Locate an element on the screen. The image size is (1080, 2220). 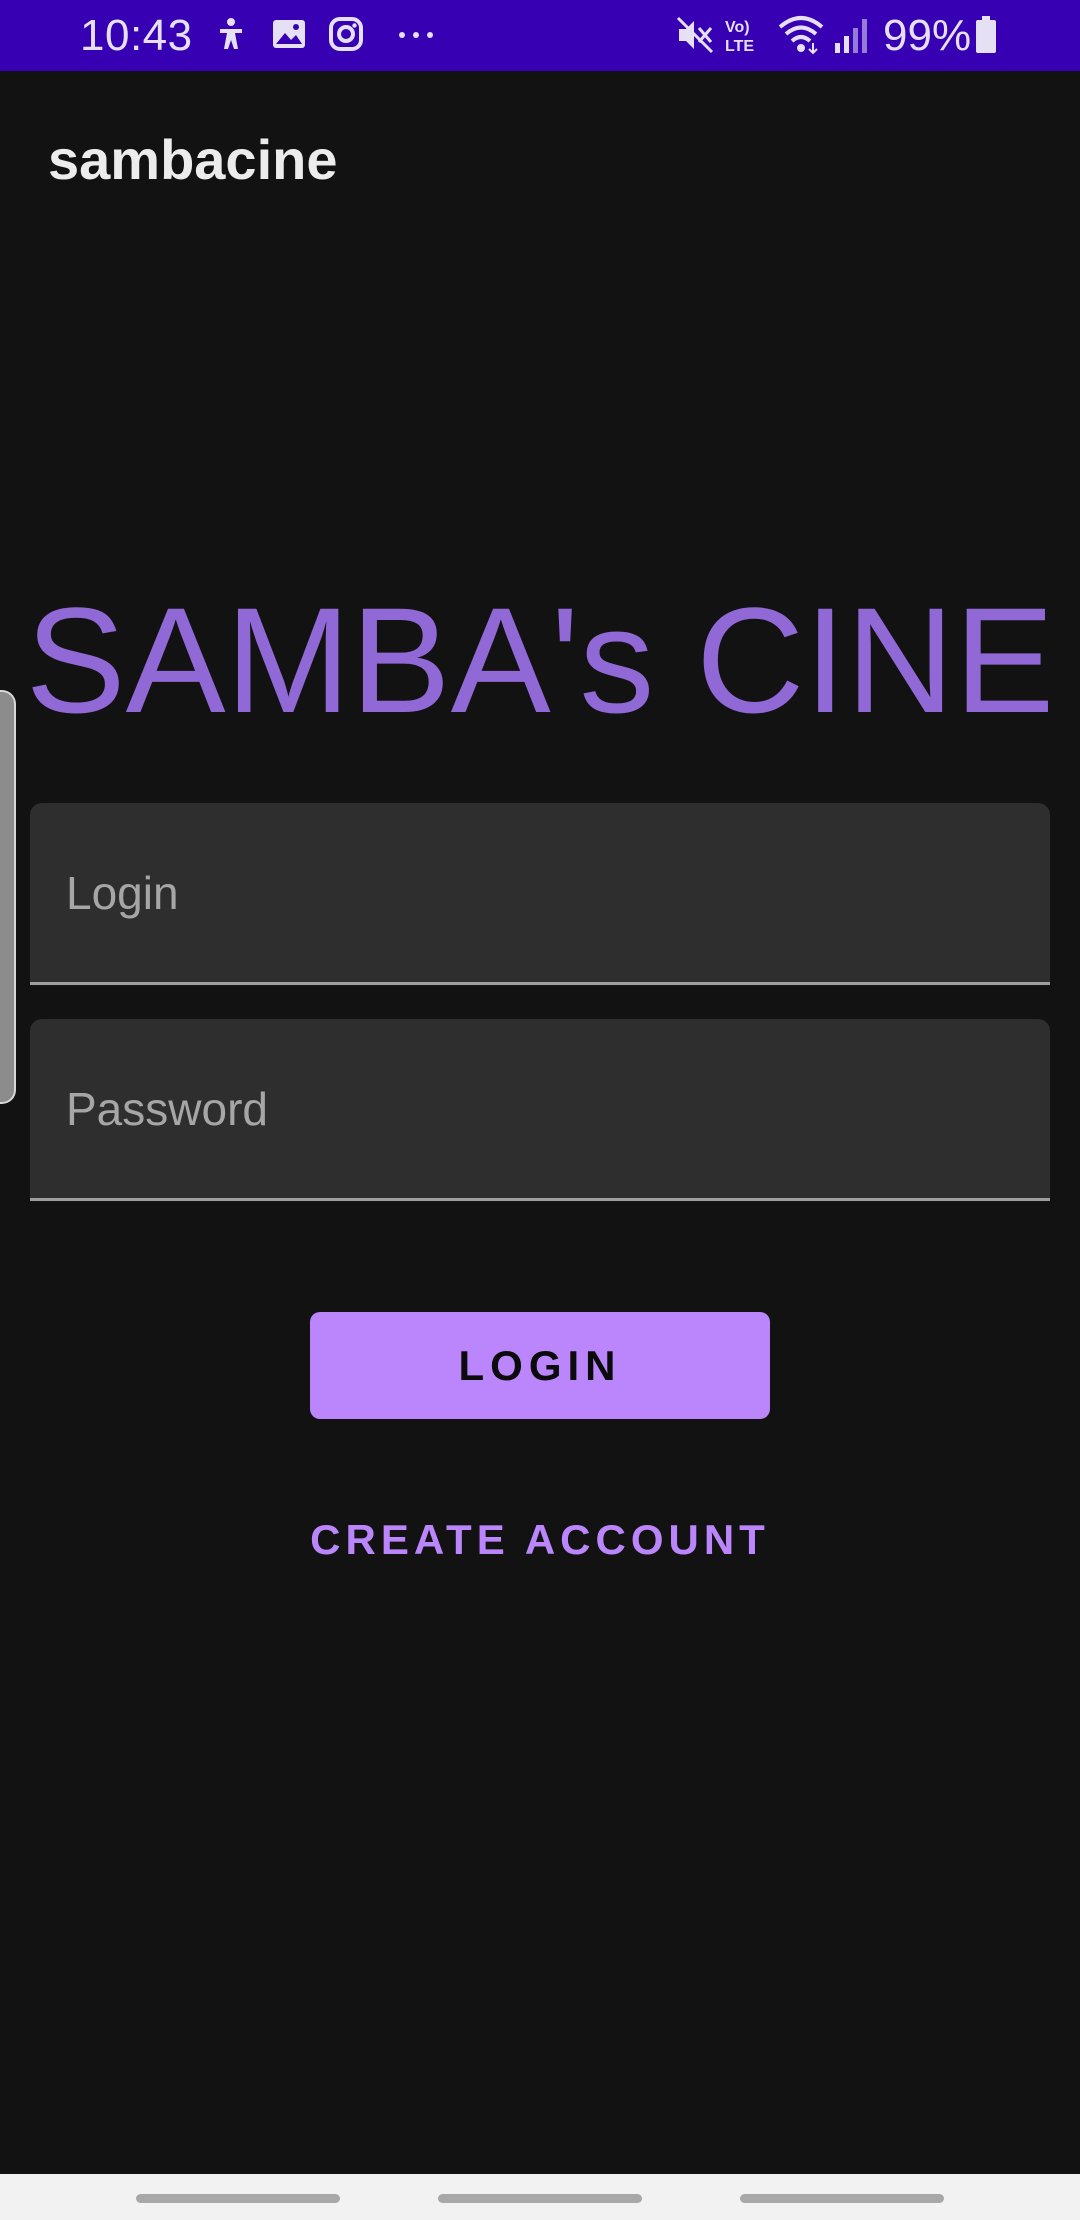
back-pill is located at coordinates (842, 2198).